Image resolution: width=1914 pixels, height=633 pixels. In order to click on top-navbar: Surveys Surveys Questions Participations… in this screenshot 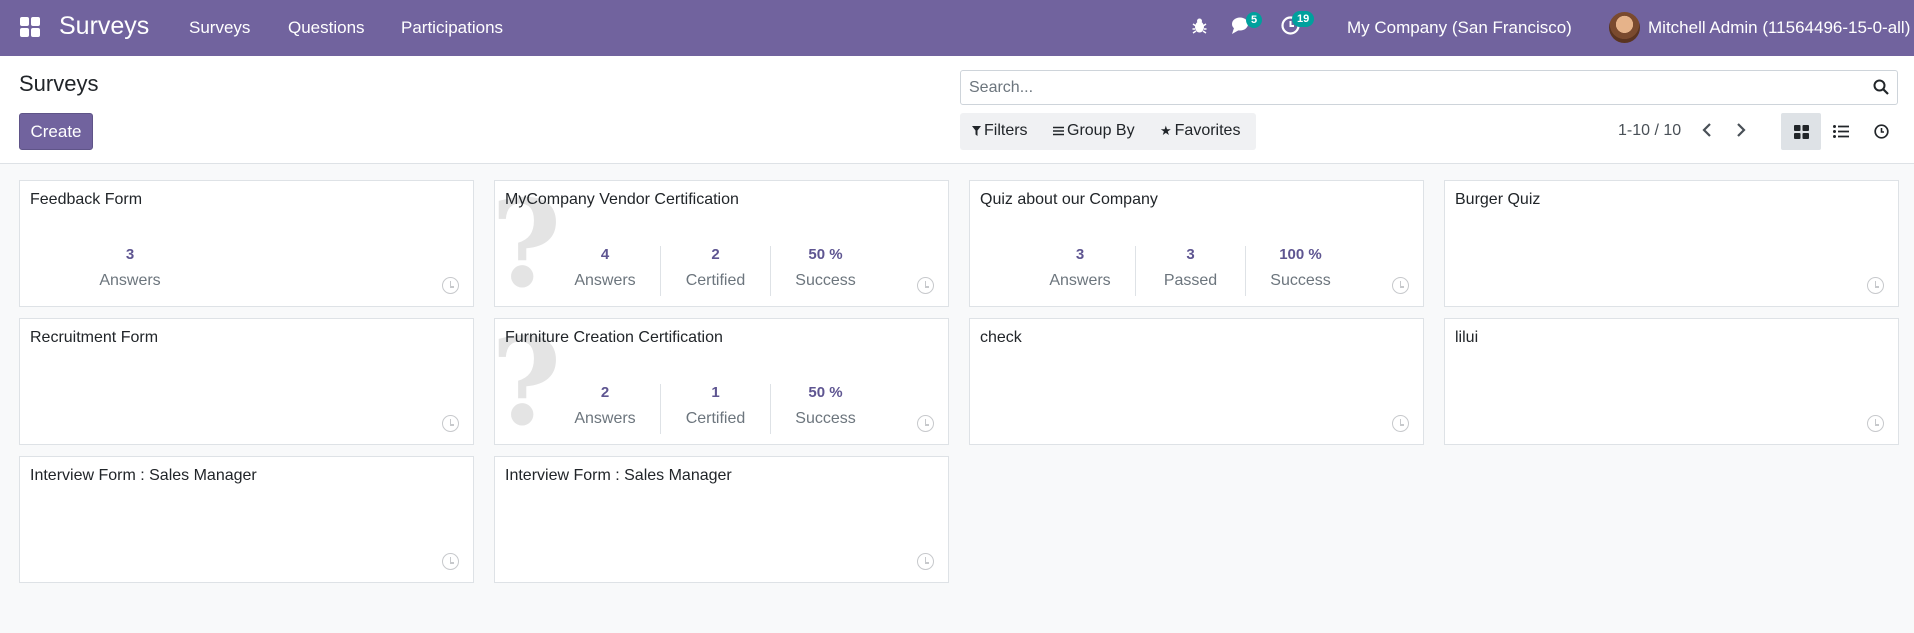, I will do `click(957, 28)`.